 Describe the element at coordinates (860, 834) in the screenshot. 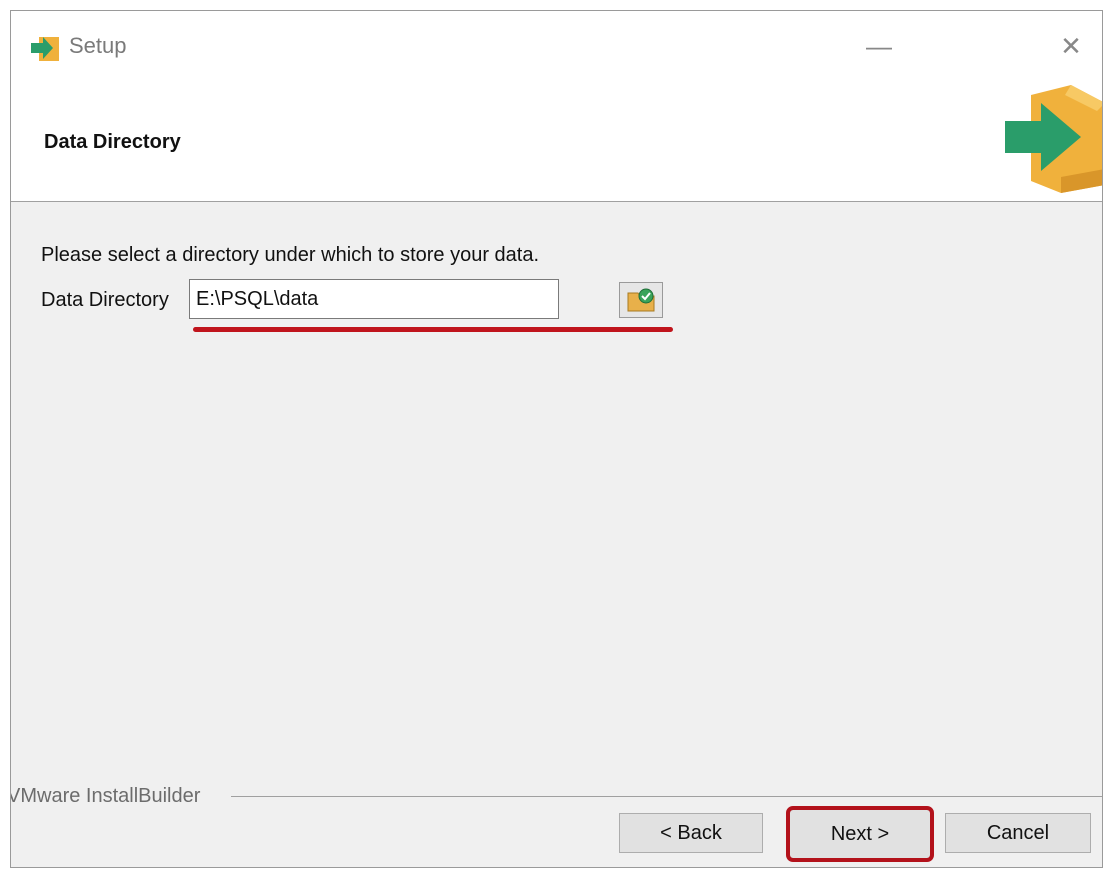

I see `next-button: Next >` at that location.